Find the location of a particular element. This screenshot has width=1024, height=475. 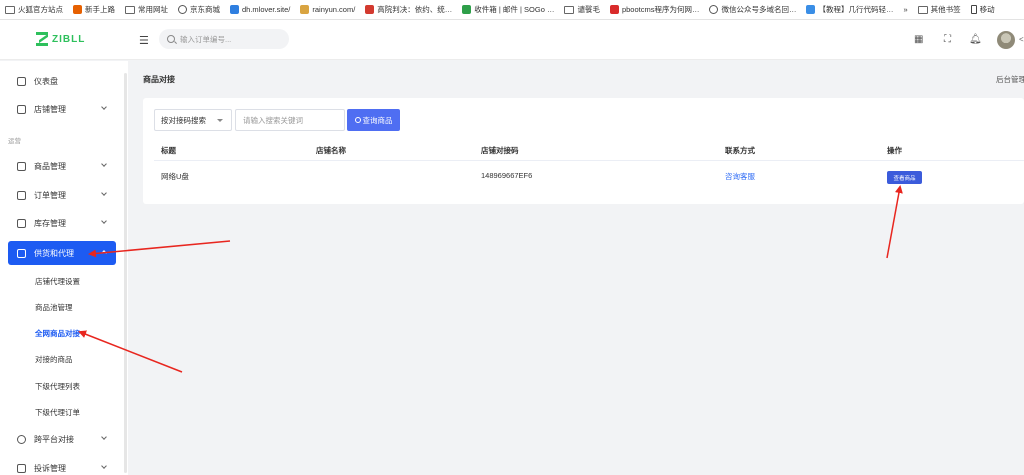

cell-docking-code: 148969667EF6 is located at coordinates (507, 175).